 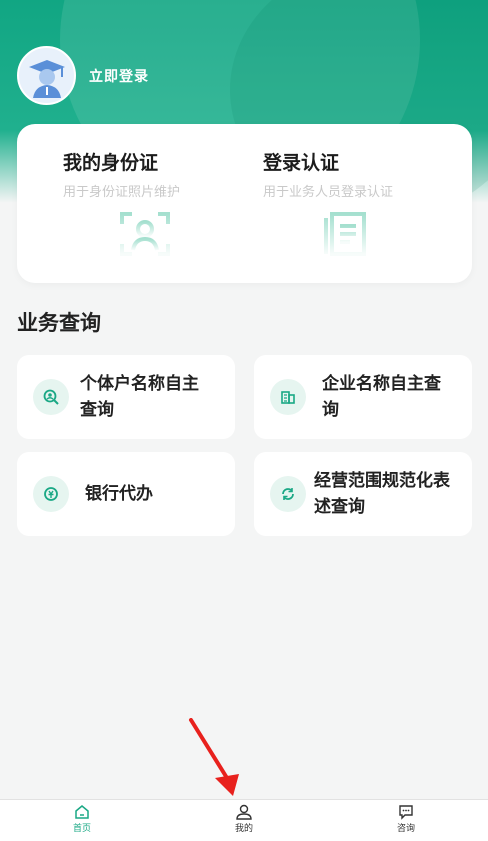 What do you see at coordinates (126, 397) in the screenshot?
I see `tile-individual-name-query: 个体户名称自主 查询` at bounding box center [126, 397].